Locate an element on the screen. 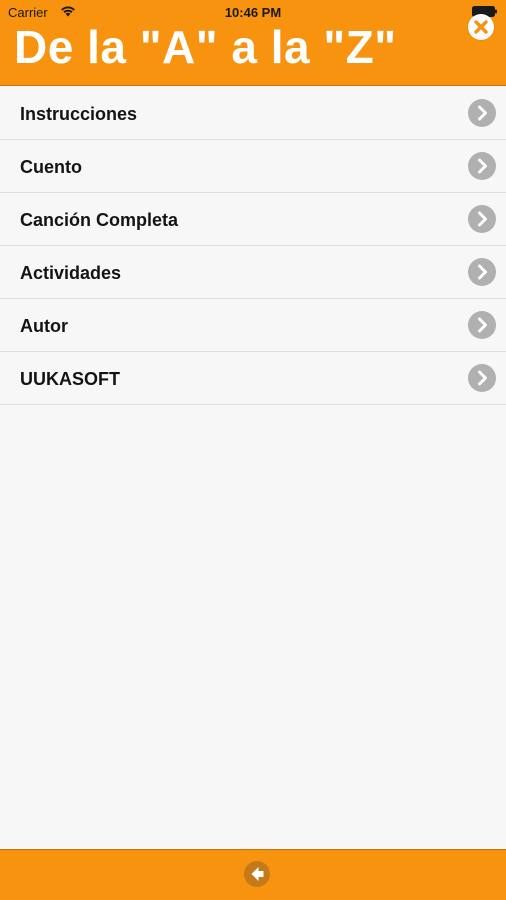 This screenshot has width=506, height=900. header-bar: Carrier 10:46 PM De la "A" a la "Z" is located at coordinates (253, 43).